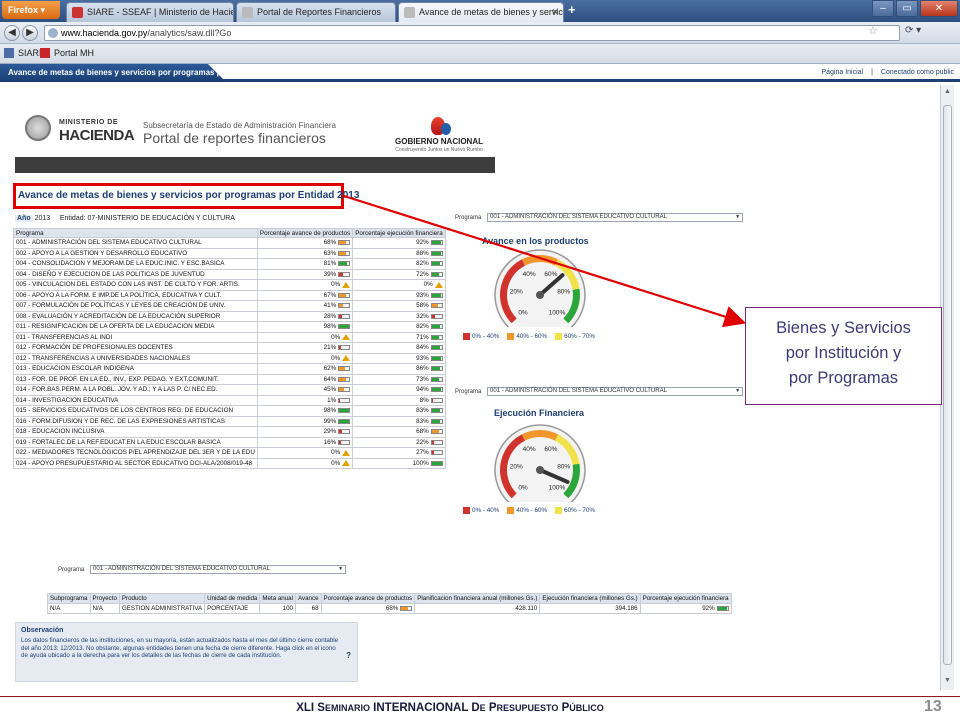  I want to click on col-avance: Avance, so click(308, 598).